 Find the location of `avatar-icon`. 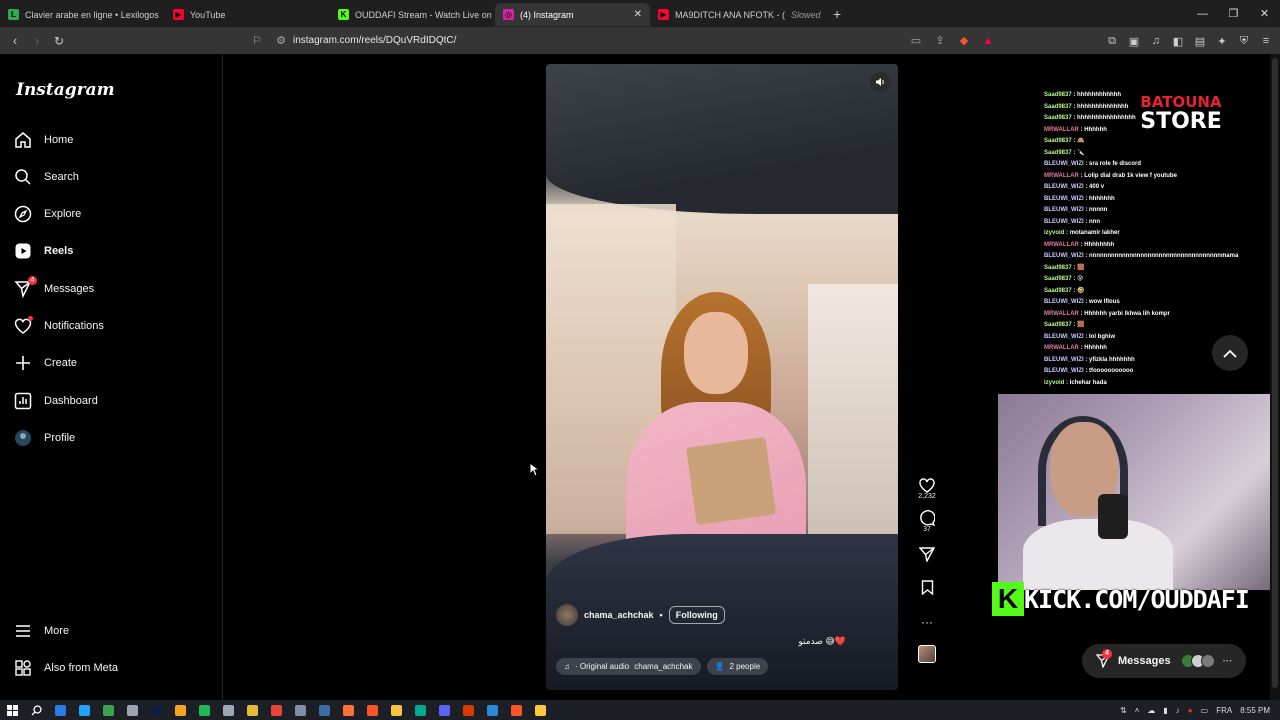

avatar-icon is located at coordinates (23, 438).